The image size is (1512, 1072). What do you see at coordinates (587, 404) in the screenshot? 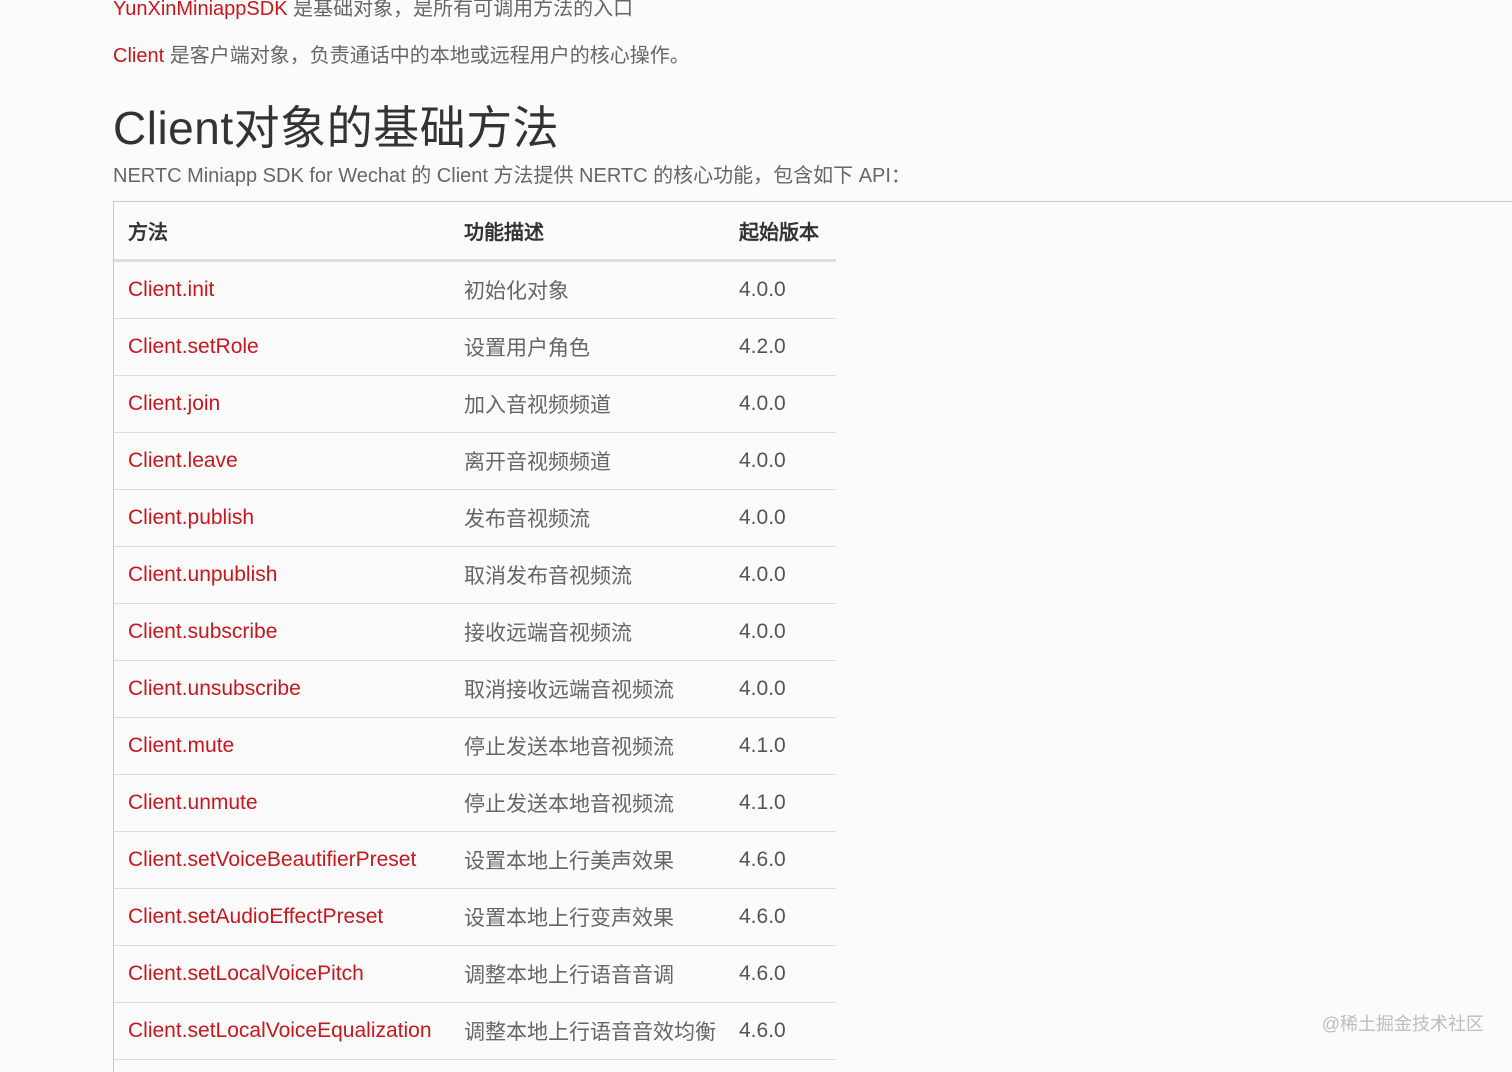
I see `method-description: 加入音视频频道` at bounding box center [587, 404].